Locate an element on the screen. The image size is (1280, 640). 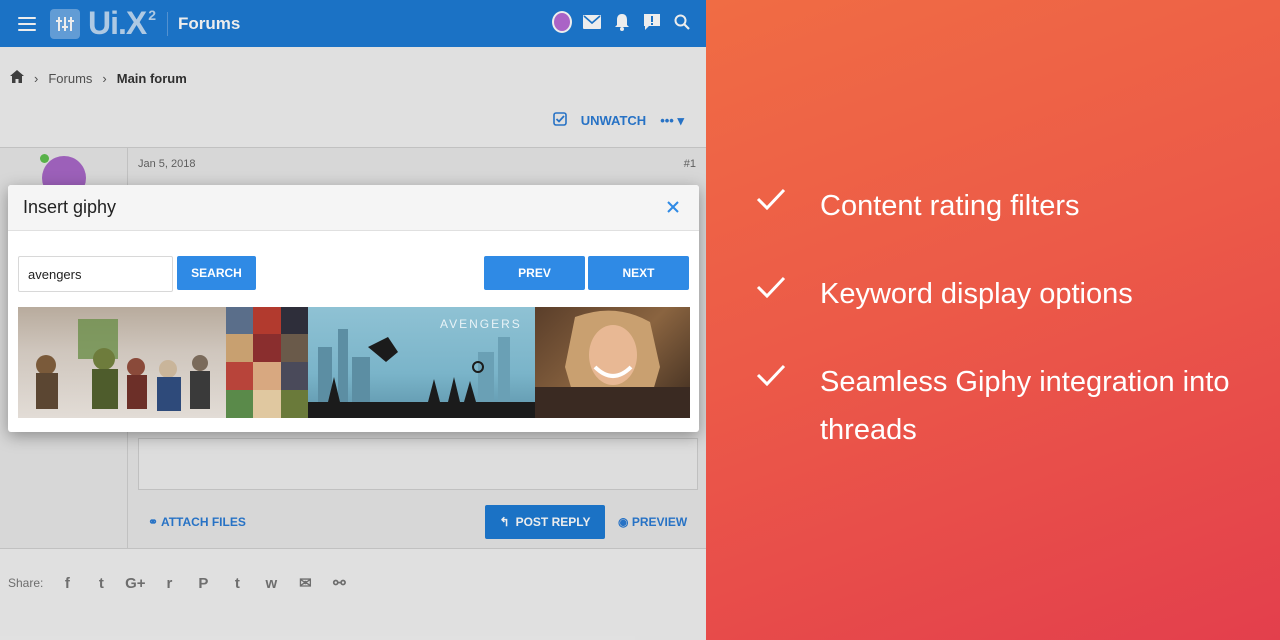
feature-item: Seamless Giphy integration into threads is located at coordinates (998, 406).